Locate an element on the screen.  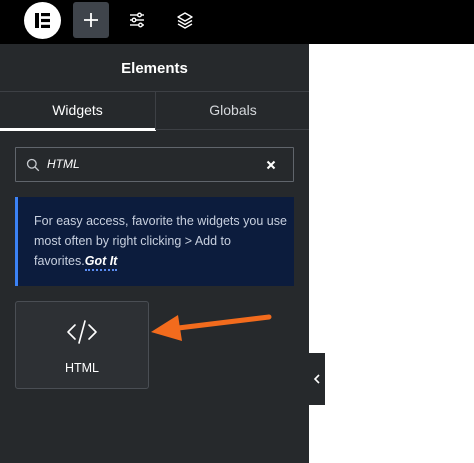
search-input: HTML is located at coordinates (63, 164).